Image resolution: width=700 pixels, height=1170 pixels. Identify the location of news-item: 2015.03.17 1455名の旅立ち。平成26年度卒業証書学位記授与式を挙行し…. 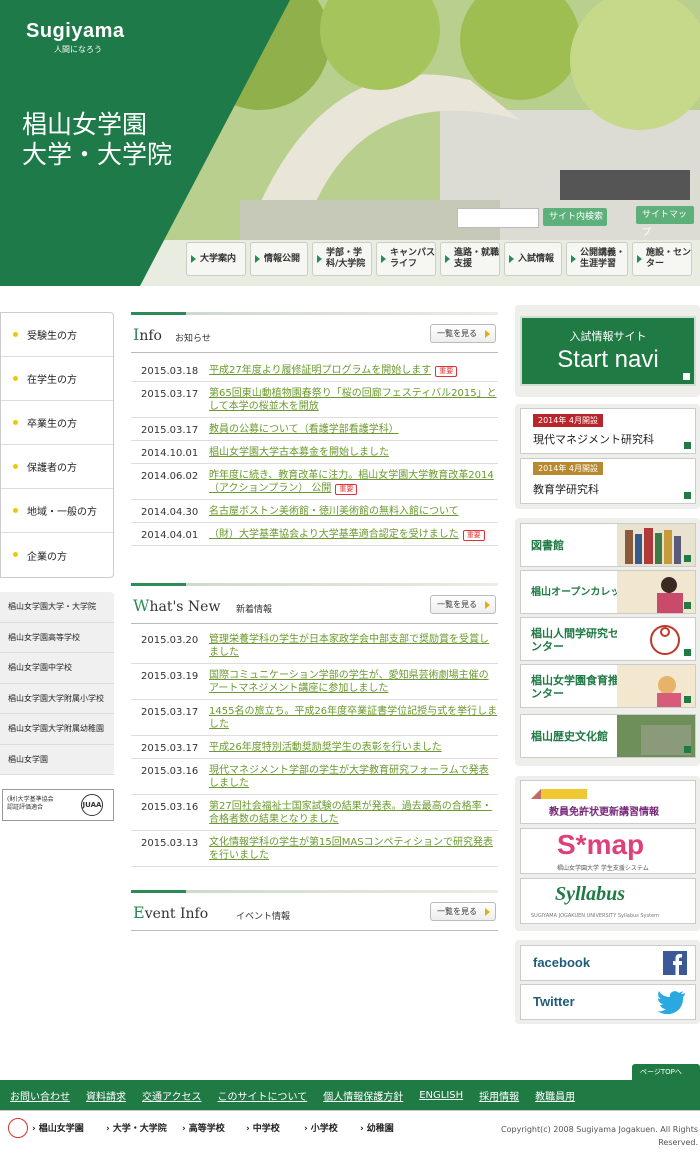
(314, 718).